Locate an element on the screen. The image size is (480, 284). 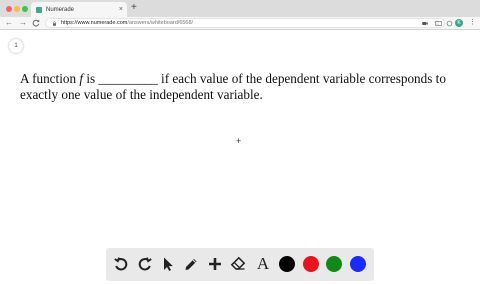
maximize-window-button is located at coordinates (25, 9).